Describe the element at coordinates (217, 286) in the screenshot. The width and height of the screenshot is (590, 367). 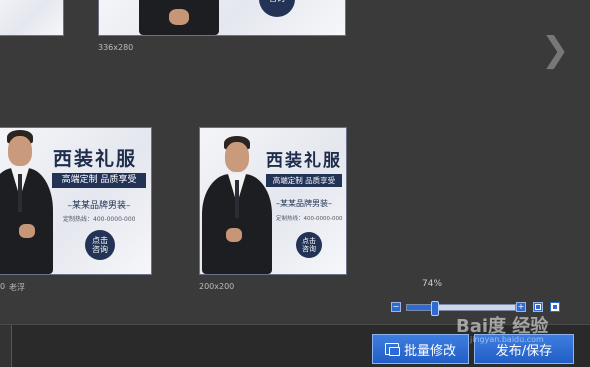
I see `size-label-200x200: 200x200` at that location.